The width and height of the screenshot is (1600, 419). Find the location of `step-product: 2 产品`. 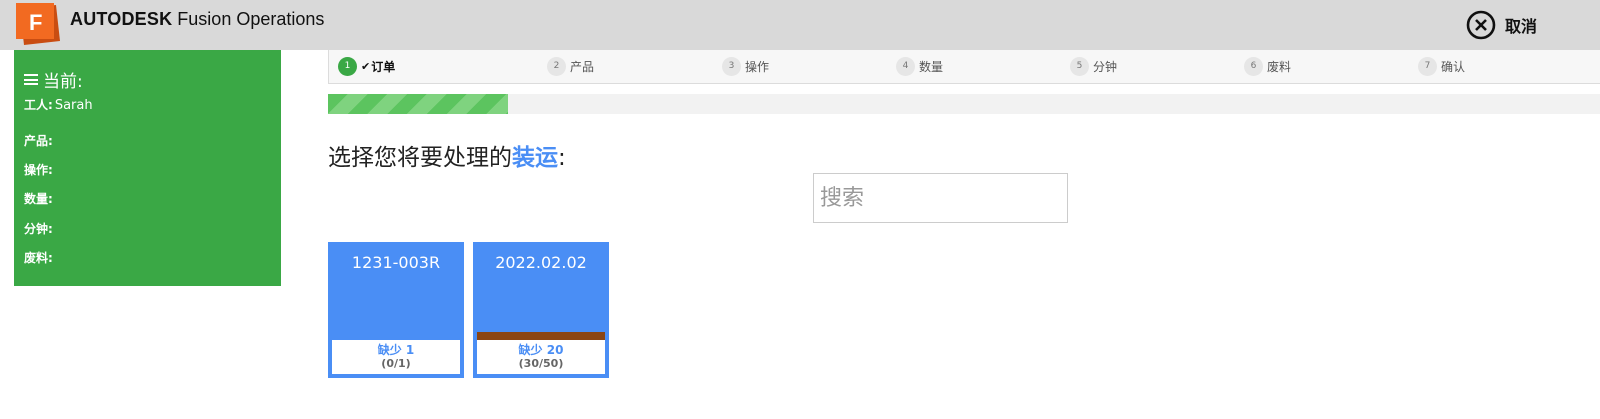

step-product: 2 产品 is located at coordinates (571, 66).